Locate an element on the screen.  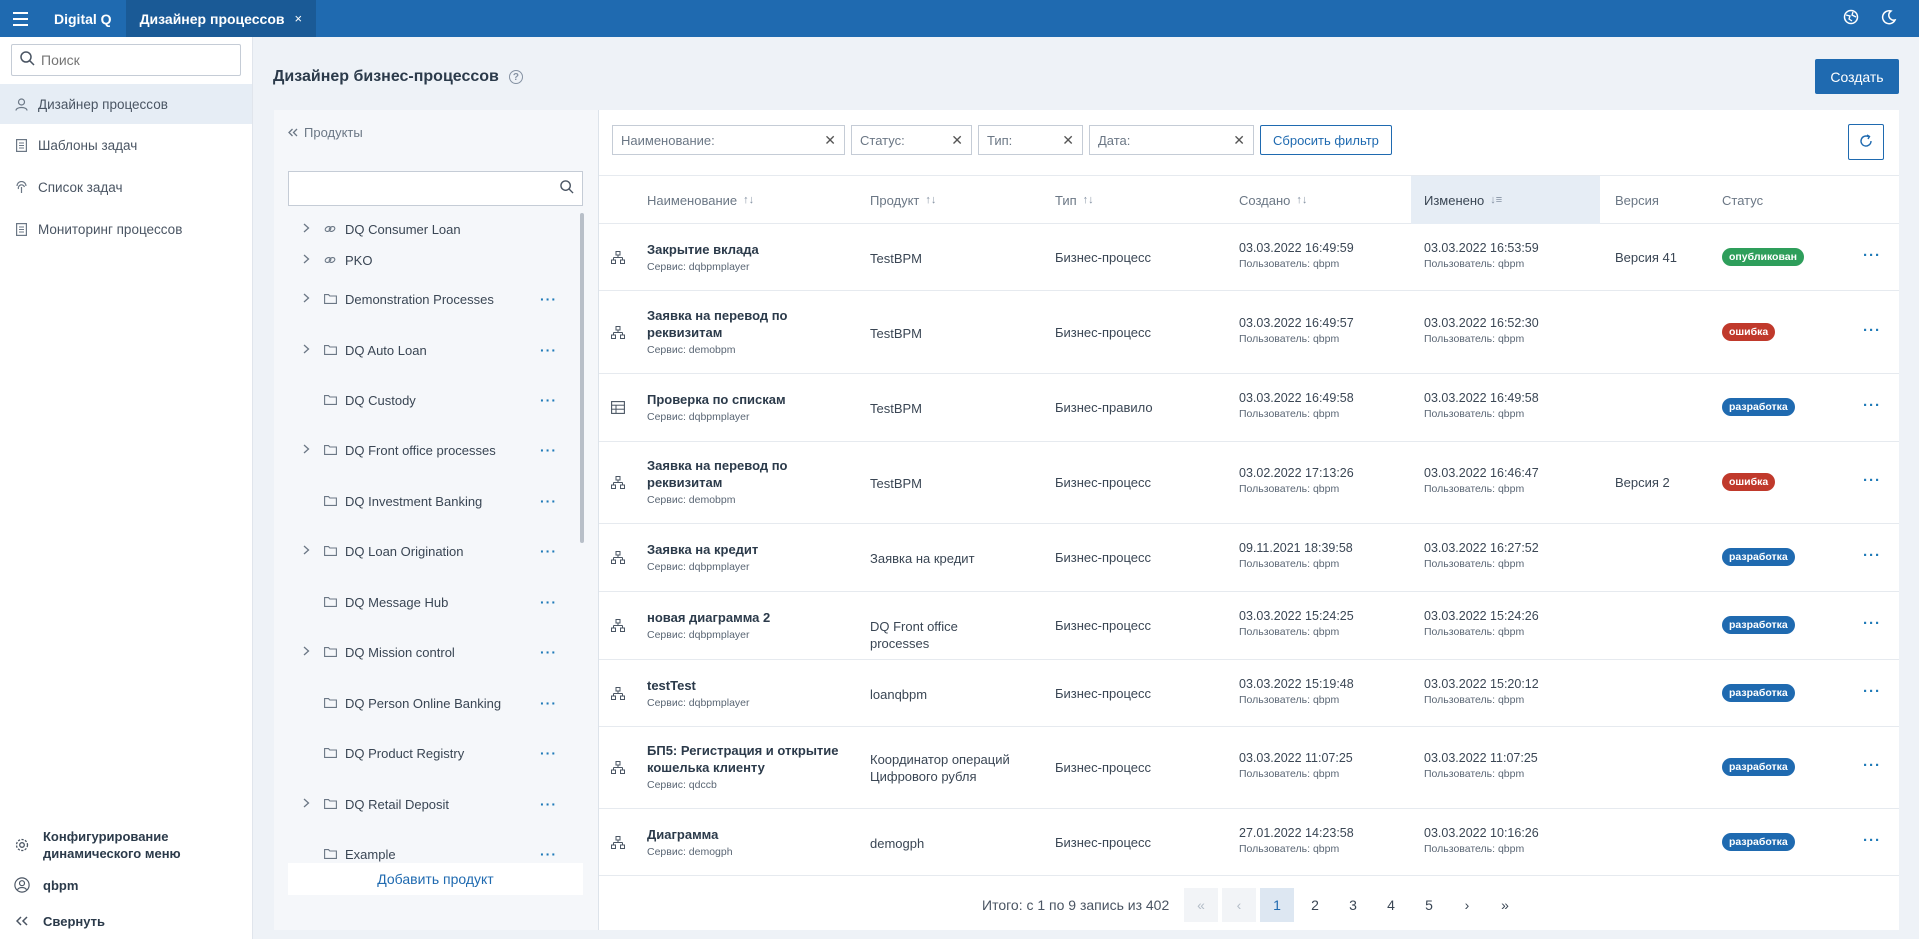
create-button: Создать is located at coordinates (1857, 76).